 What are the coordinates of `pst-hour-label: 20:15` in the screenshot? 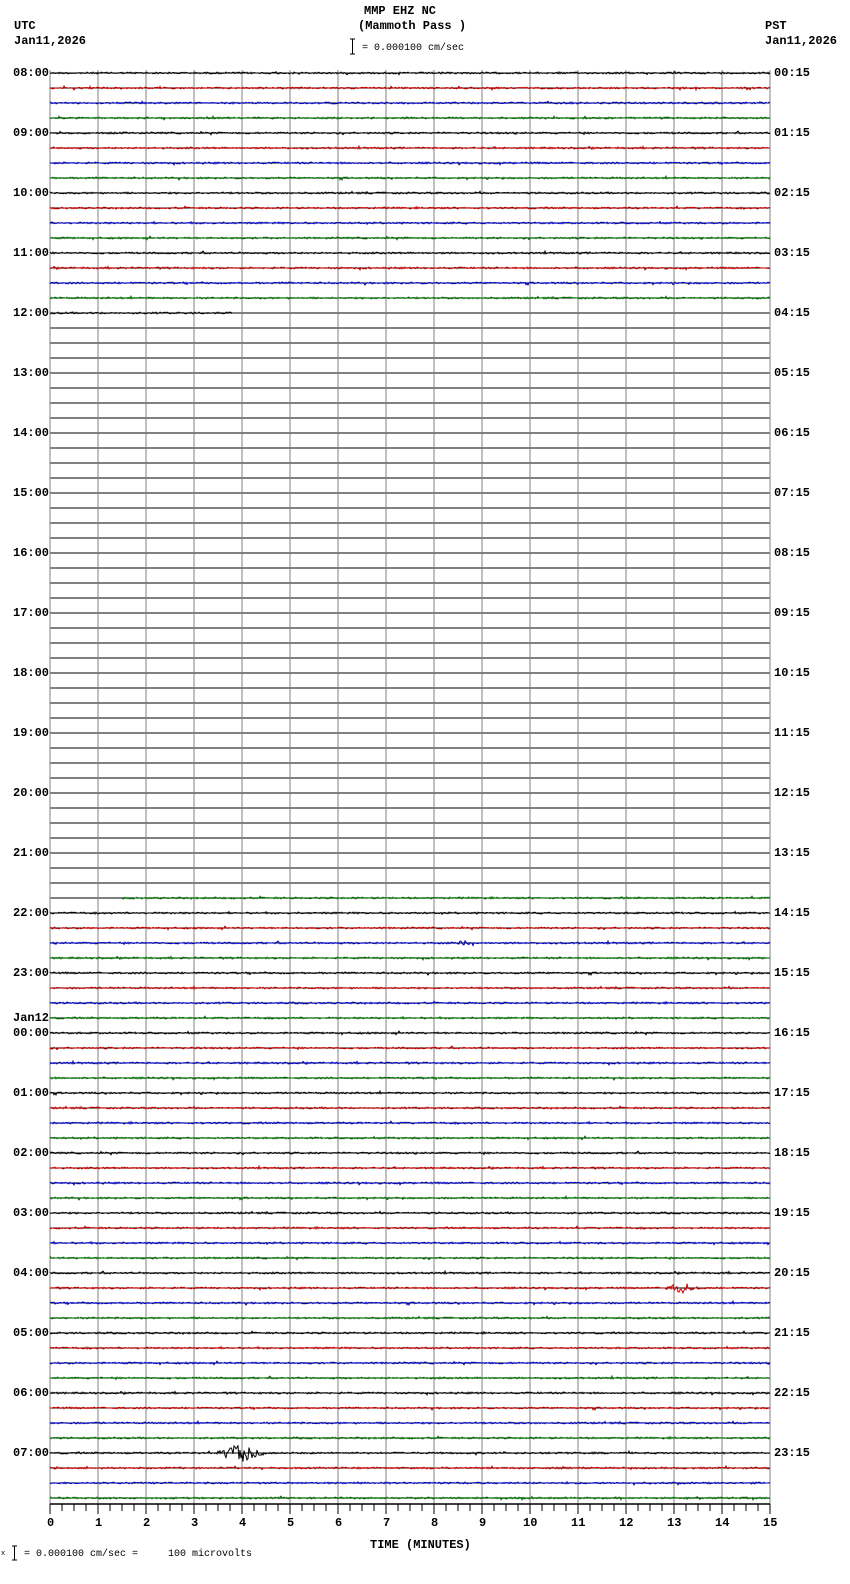 It's located at (792, 1273).